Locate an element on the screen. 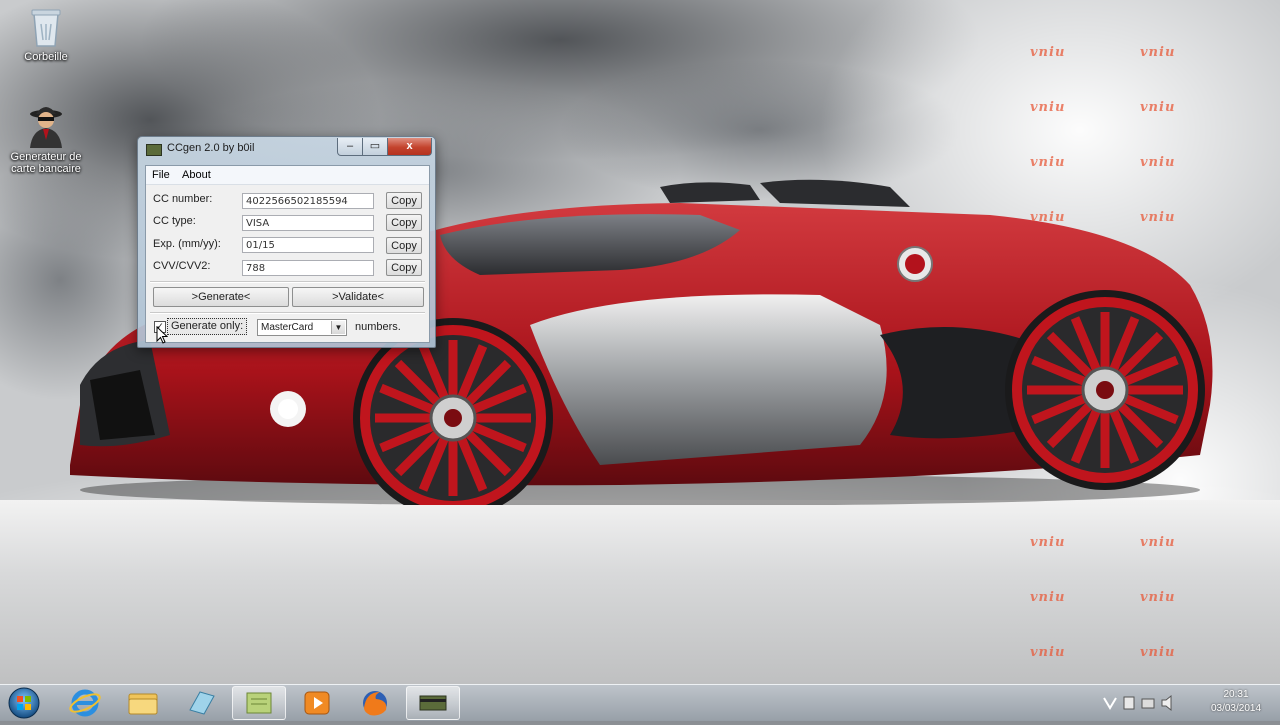  desktop-icon-label: Generateur de carte bancaire is located at coordinates (46, 163).